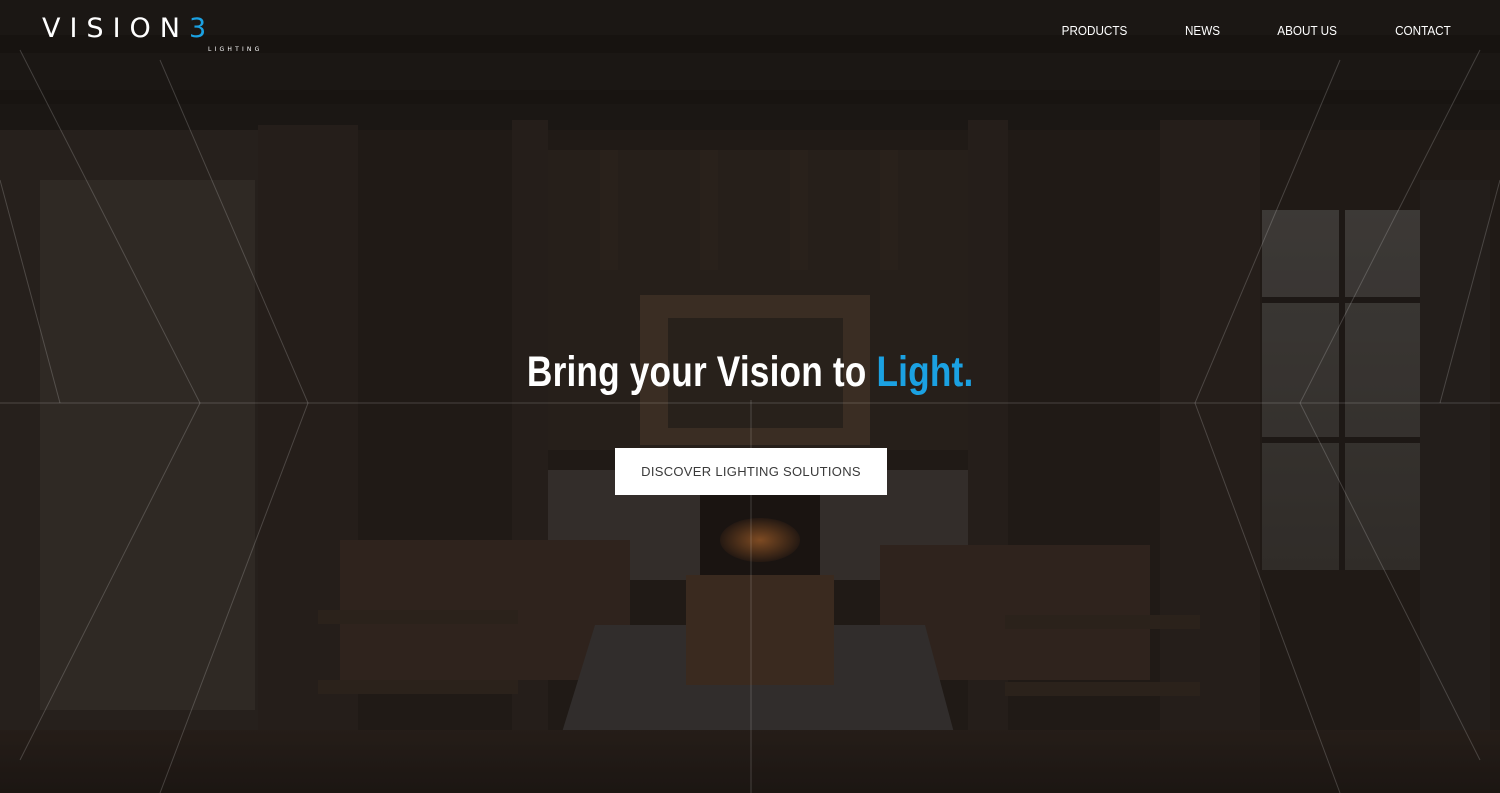 The width and height of the screenshot is (1500, 793). Describe the element at coordinates (925, 372) in the screenshot. I see `headline-accent: Light.` at that location.